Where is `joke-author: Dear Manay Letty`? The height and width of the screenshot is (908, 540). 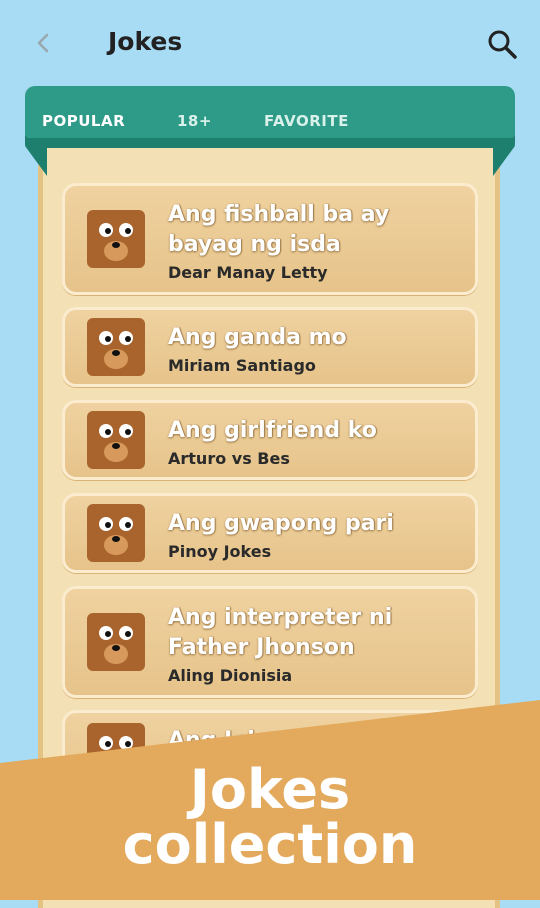
joke-author: Dear Manay Letty is located at coordinates (248, 272).